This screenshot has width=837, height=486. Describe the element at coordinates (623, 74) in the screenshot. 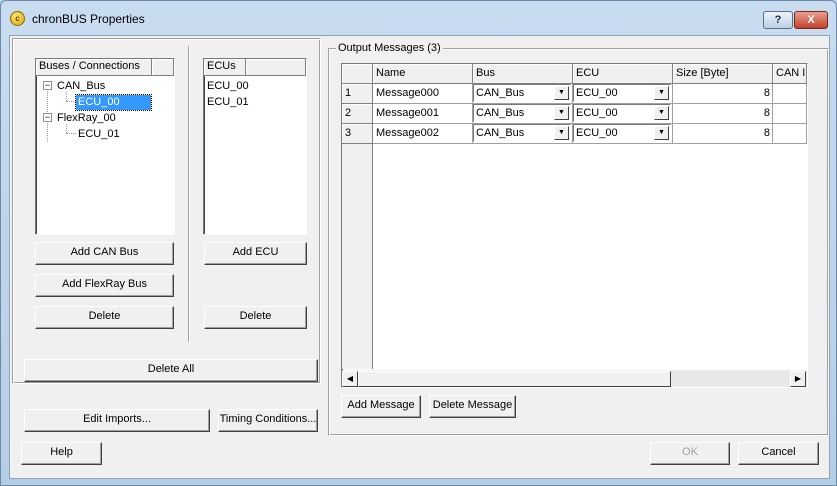

I see `column-header-ecu: ECU` at that location.